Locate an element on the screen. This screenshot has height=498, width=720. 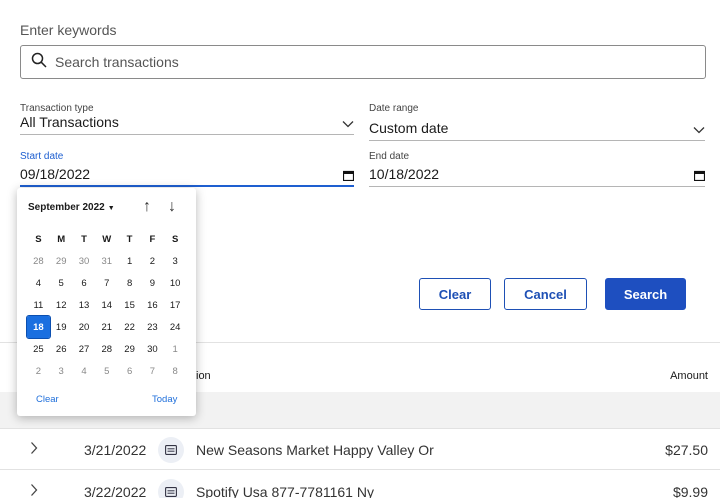
calendar-day: 31 is located at coordinates (106, 261).